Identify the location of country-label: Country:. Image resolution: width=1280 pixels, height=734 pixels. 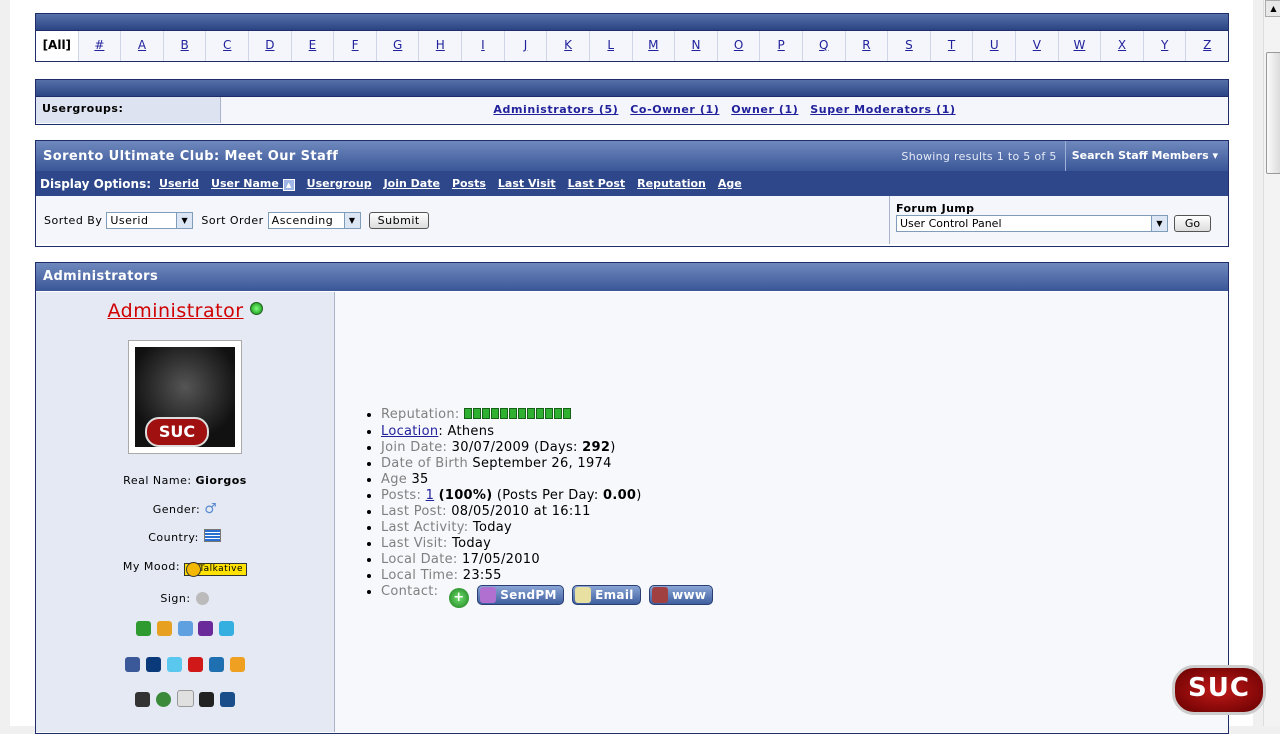
(173, 537).